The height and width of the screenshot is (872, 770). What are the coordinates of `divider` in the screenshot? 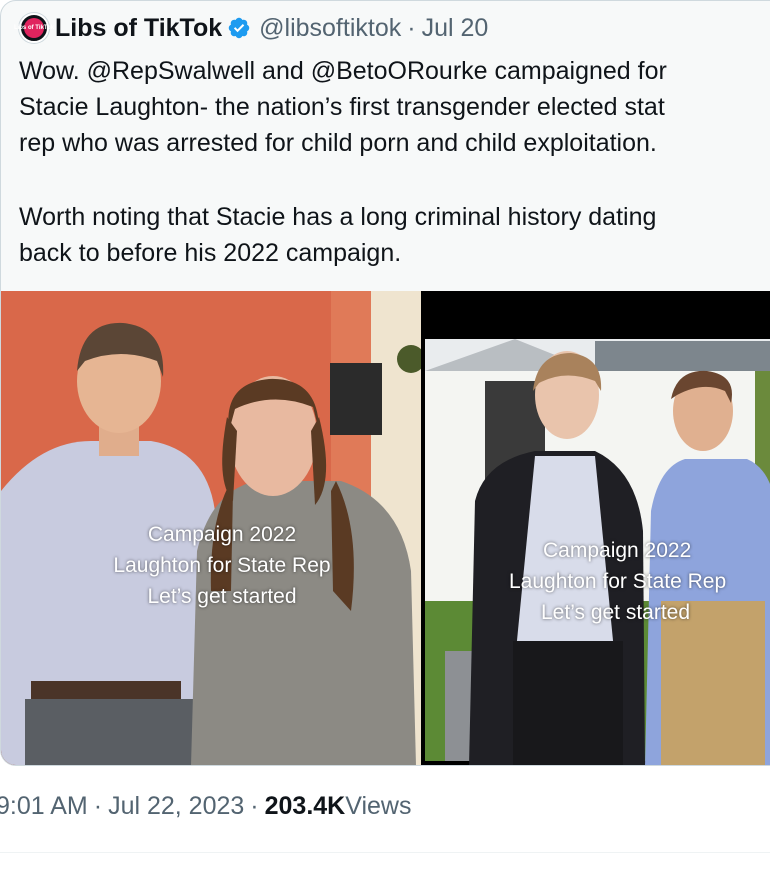 It's located at (385, 852).